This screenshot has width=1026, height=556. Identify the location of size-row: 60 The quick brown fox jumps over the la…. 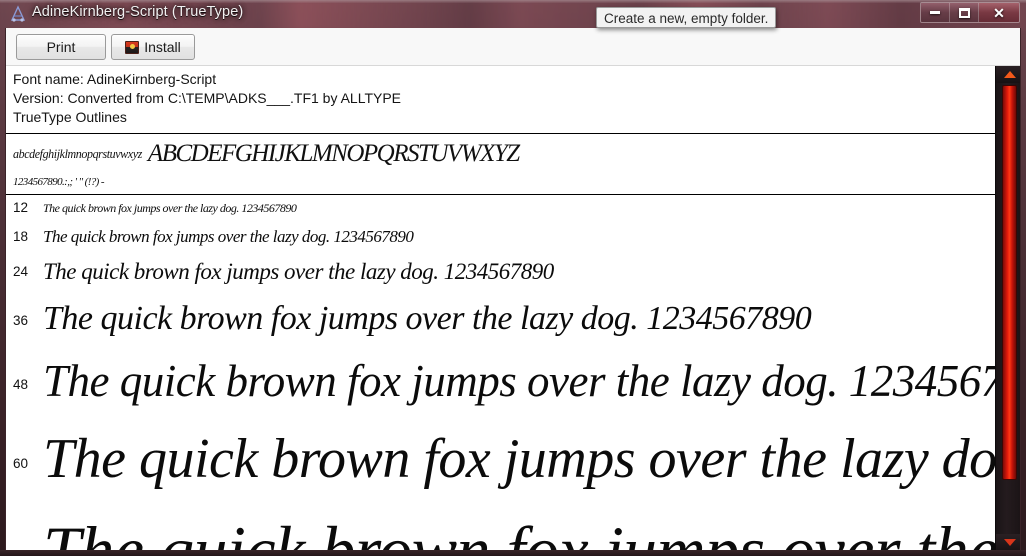
(500, 459).